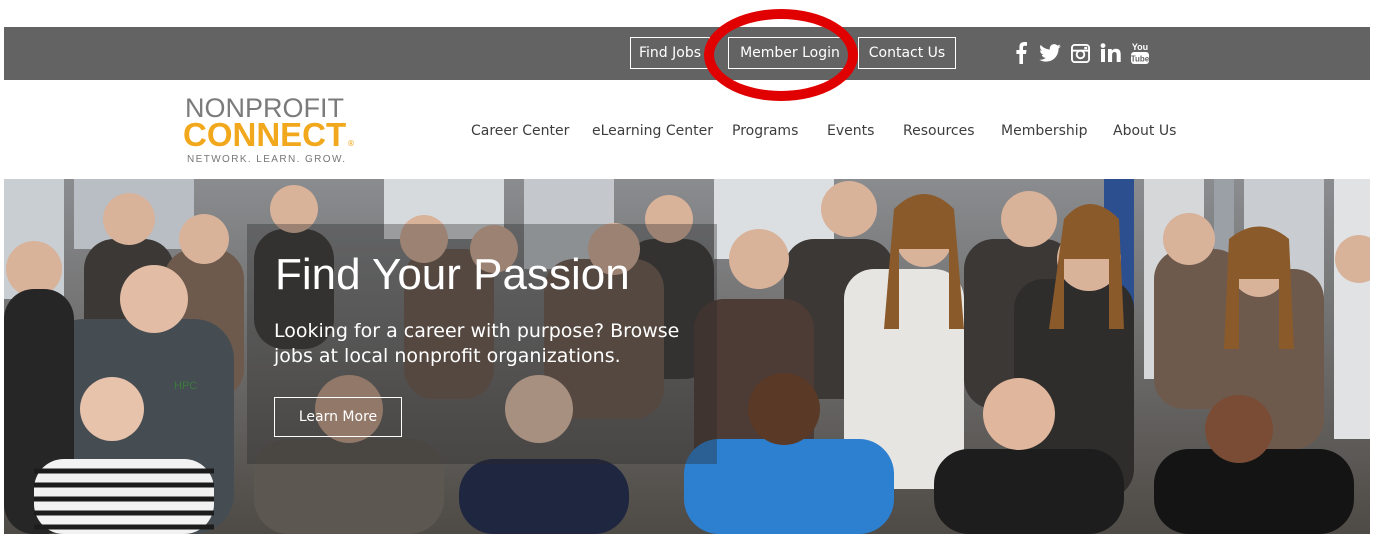 The height and width of the screenshot is (534, 1374). Describe the element at coordinates (1140, 59) in the screenshot. I see `svg-text: Tube` at that location.